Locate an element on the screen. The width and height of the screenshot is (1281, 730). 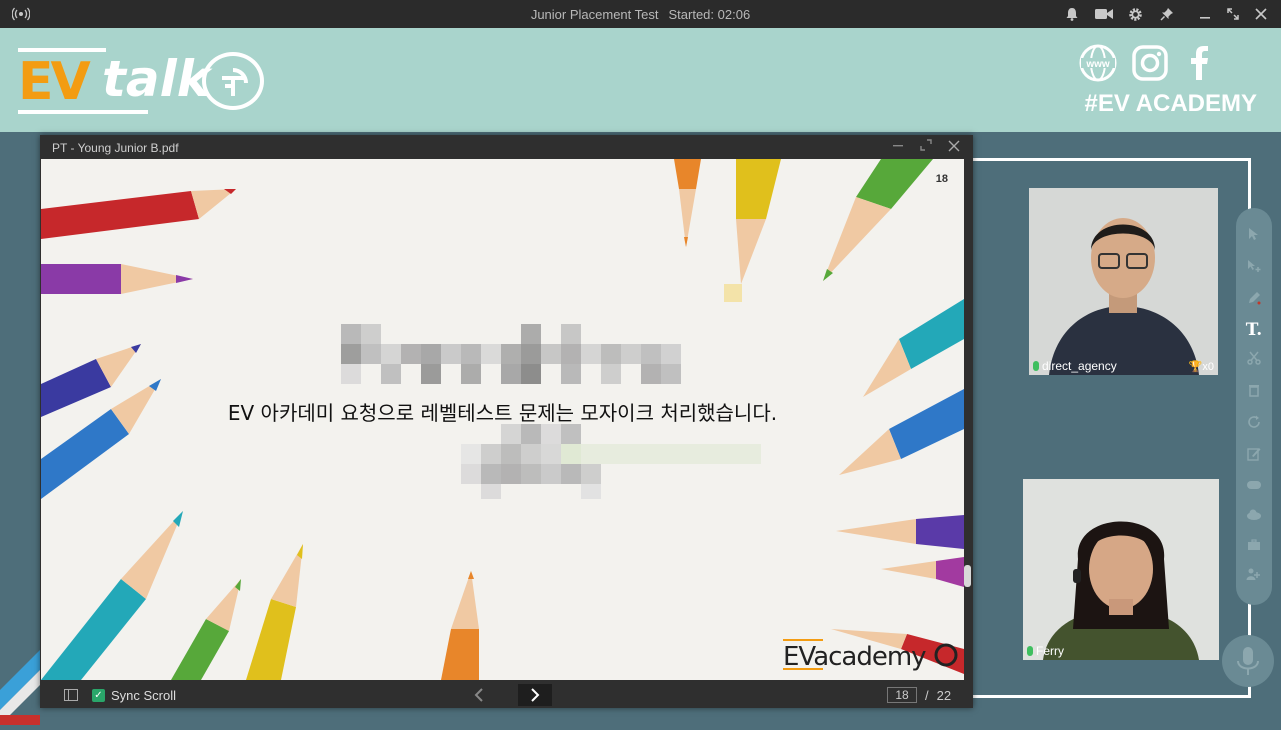
sync-scroll-toggle: ✓ Sync Scroll is located at coordinates (134, 695).